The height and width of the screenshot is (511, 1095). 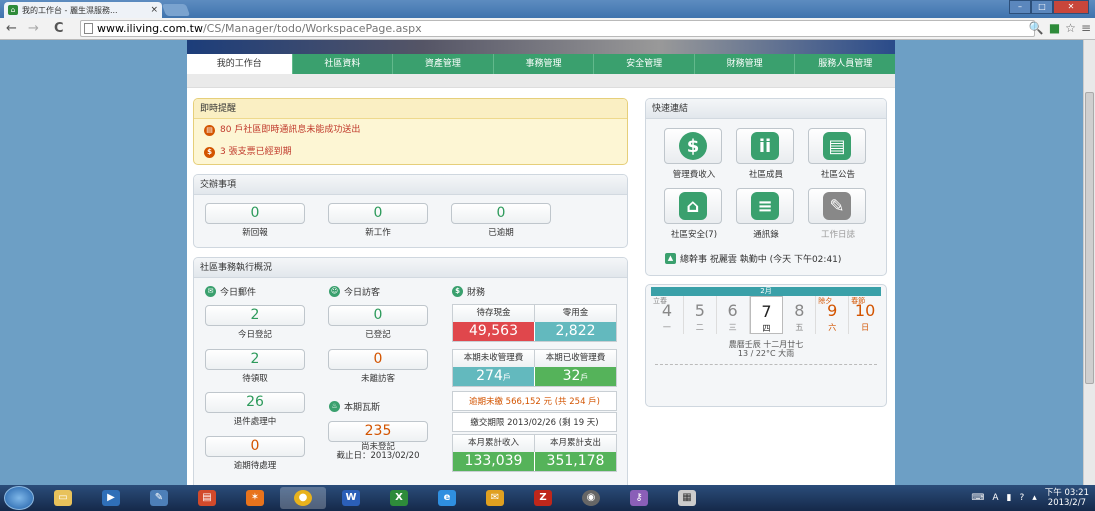 I want to click on duty-text: 總幹事 祝麗雲 執勤中 (今天 下午02:41), so click(x=761, y=260).